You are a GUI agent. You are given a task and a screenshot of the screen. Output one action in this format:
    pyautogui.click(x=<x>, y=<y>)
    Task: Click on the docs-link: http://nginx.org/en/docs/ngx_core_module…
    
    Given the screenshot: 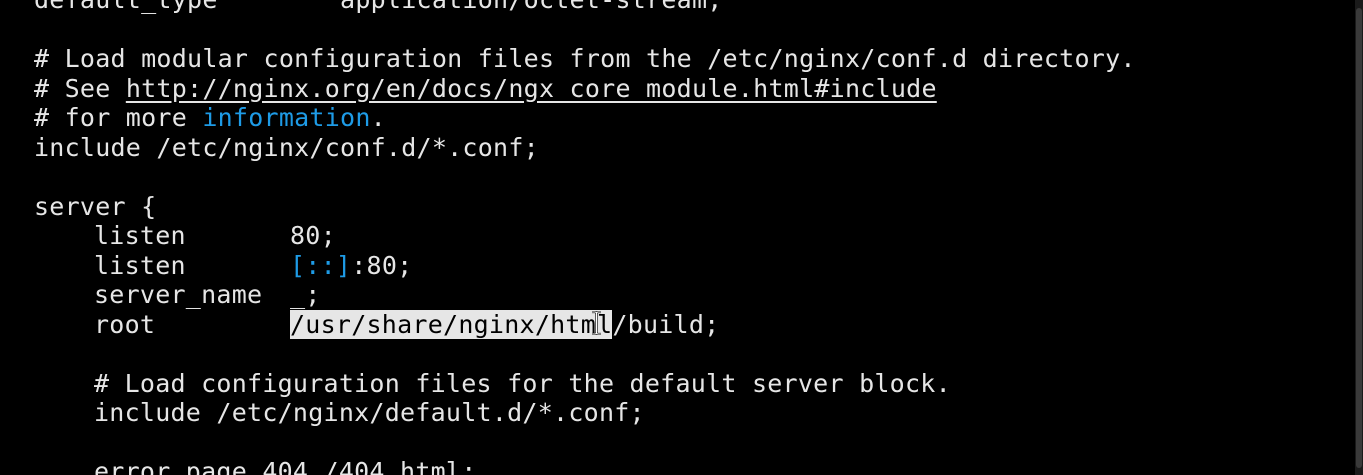 What is the action you would take?
    pyautogui.click(x=531, y=88)
    